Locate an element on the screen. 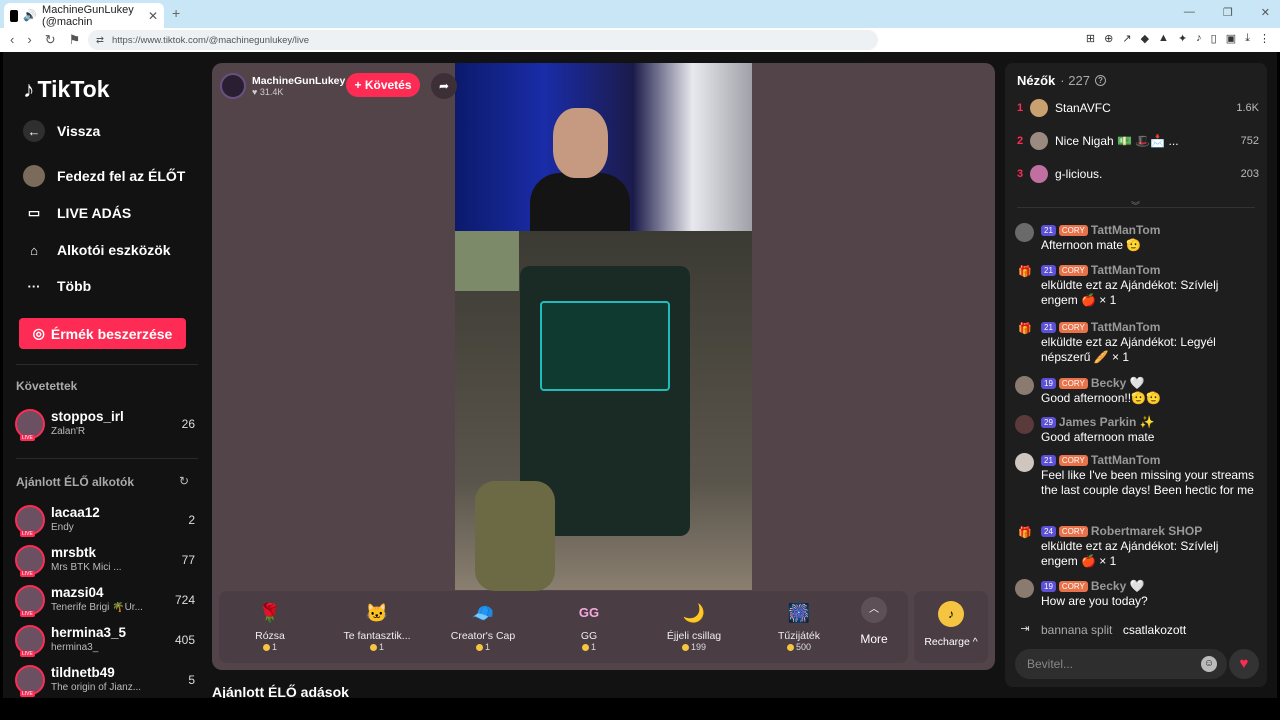  extensions-bar: ⊞ ⊕ ↗ ◆ ▲ ✦ ♪ ▯ ▣ ⤓ ⋮ is located at coordinates (1178, 38).